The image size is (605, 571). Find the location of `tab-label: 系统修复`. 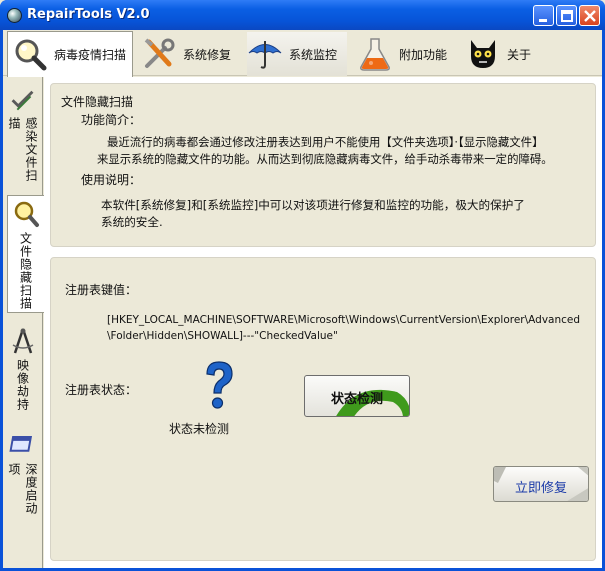

tab-label: 系统修复 is located at coordinates (207, 54).